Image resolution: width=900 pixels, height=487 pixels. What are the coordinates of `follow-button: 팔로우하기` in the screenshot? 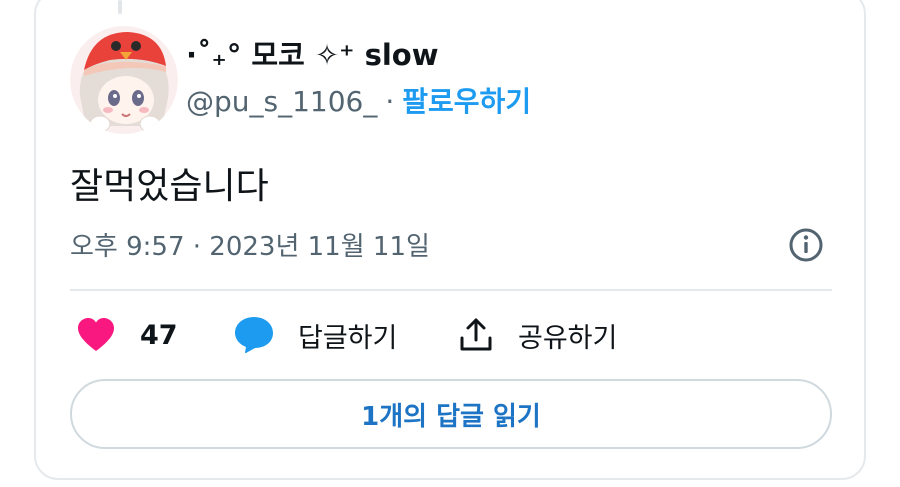 It's located at (466, 101).